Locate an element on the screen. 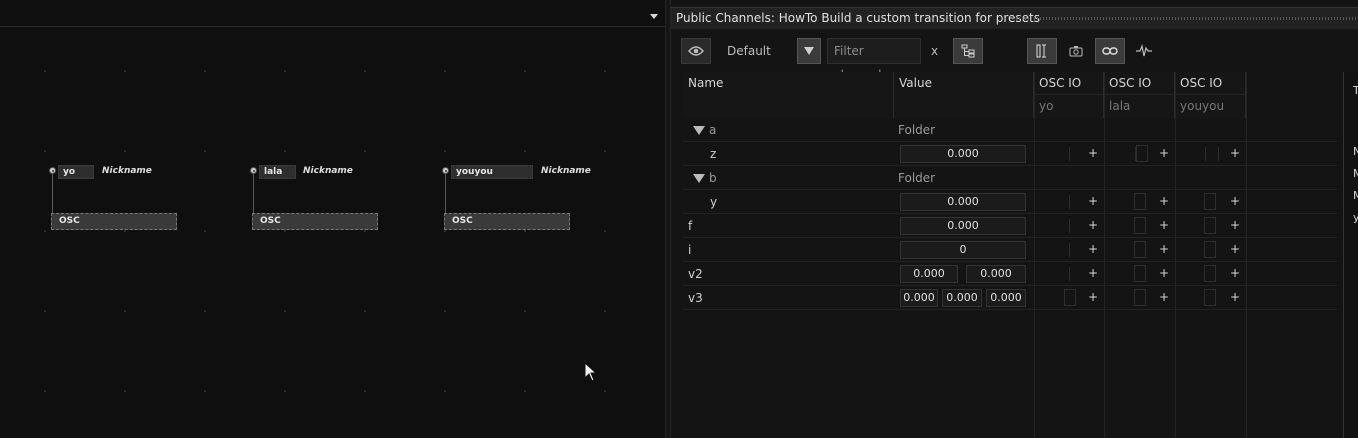  column-header-osc-lala: OSC IO lala is located at coordinates (1139, 95).